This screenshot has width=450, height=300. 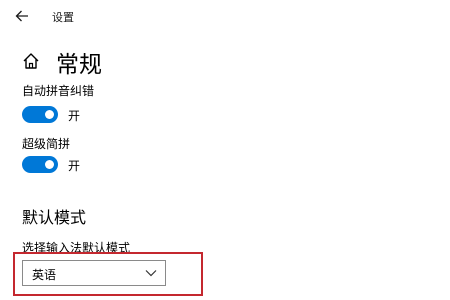 I want to click on page-title: 常规, so click(x=79, y=65).